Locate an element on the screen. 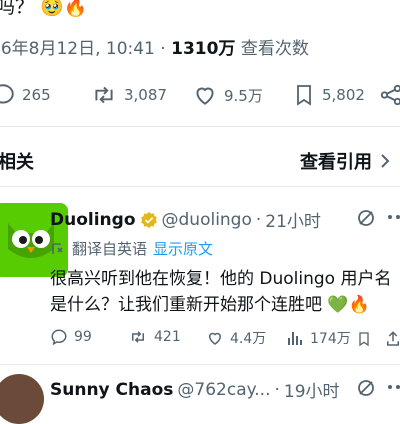 Image resolution: width=400 pixels, height=424 pixels. tweet-timestamp: 26年8月12日, 10:41 is located at coordinates (77, 49).